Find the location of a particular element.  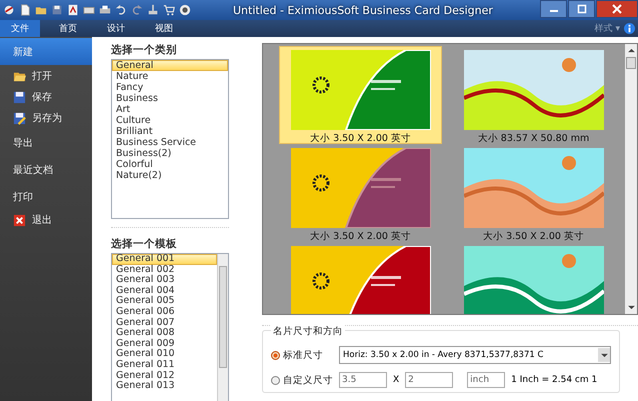

close-button is located at coordinates (617, 9).